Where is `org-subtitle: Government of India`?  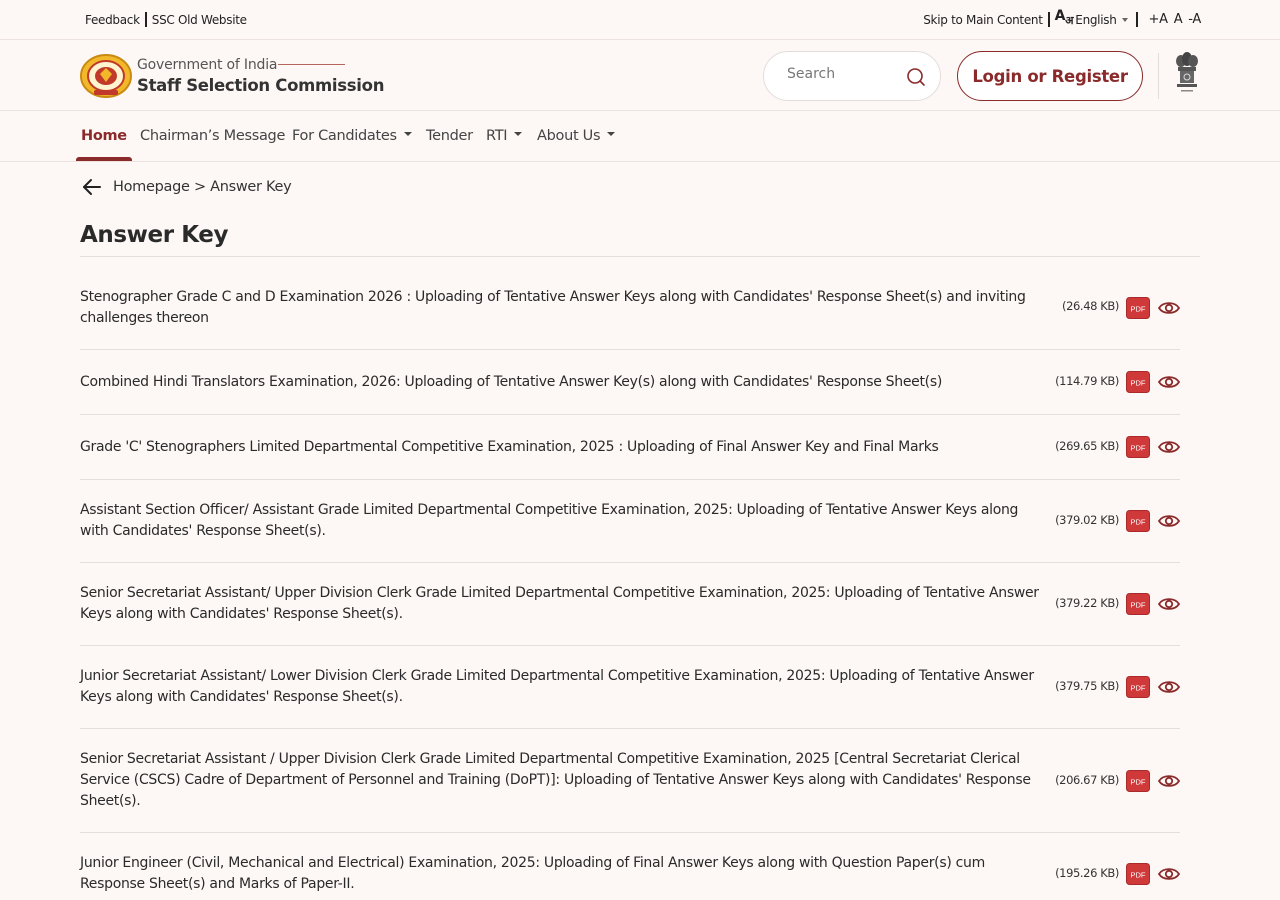 org-subtitle: Government of India is located at coordinates (207, 65).